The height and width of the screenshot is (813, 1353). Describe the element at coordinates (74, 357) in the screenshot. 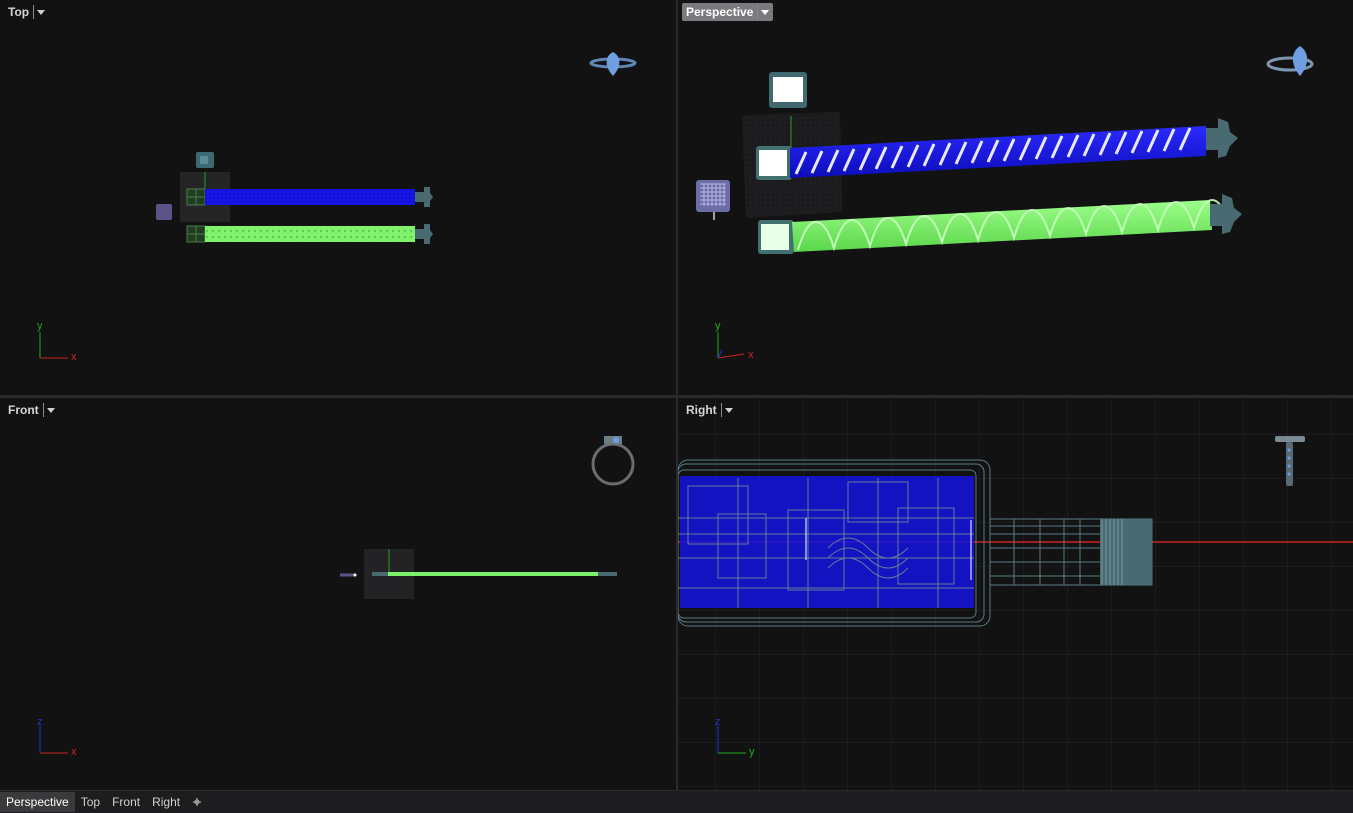

I see `top-axis-x-label: x` at that location.